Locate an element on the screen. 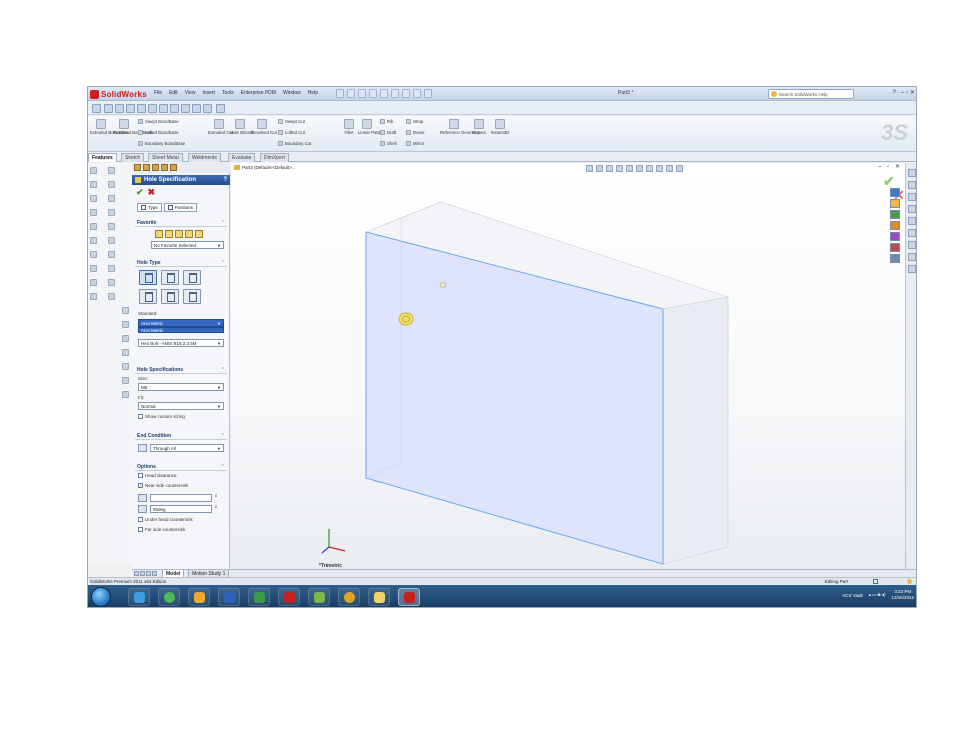 This screenshot has height=741, width=960. tab-sketch: Sketch is located at coordinates (133, 157).